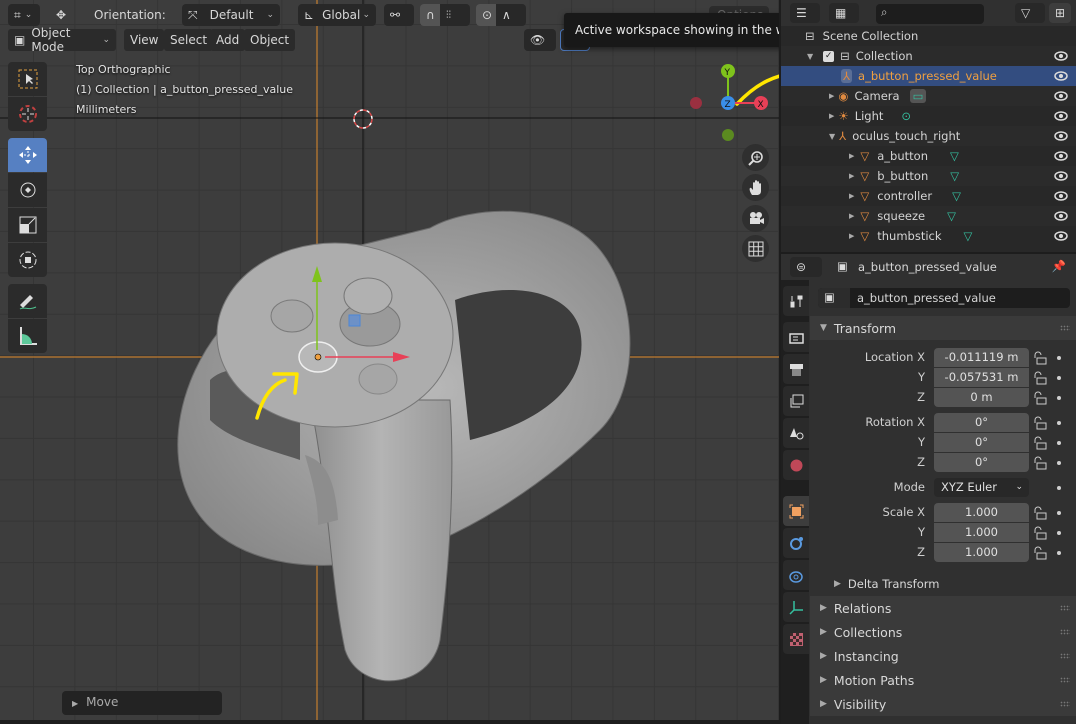 The height and width of the screenshot is (724, 1076). What do you see at coordinates (755, 157) in the screenshot?
I see `zoom-view-button` at bounding box center [755, 157].